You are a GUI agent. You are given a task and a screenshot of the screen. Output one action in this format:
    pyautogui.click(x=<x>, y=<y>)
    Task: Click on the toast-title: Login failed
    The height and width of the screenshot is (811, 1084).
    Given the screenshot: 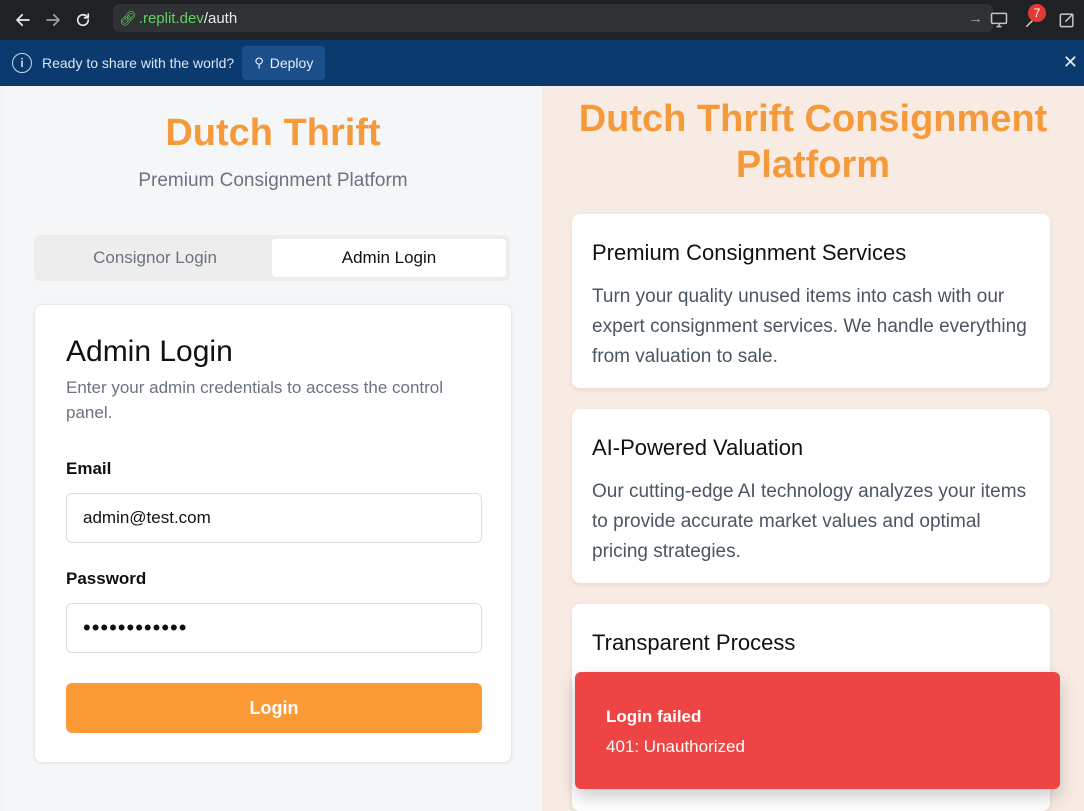 What is the action you would take?
    pyautogui.click(x=654, y=716)
    